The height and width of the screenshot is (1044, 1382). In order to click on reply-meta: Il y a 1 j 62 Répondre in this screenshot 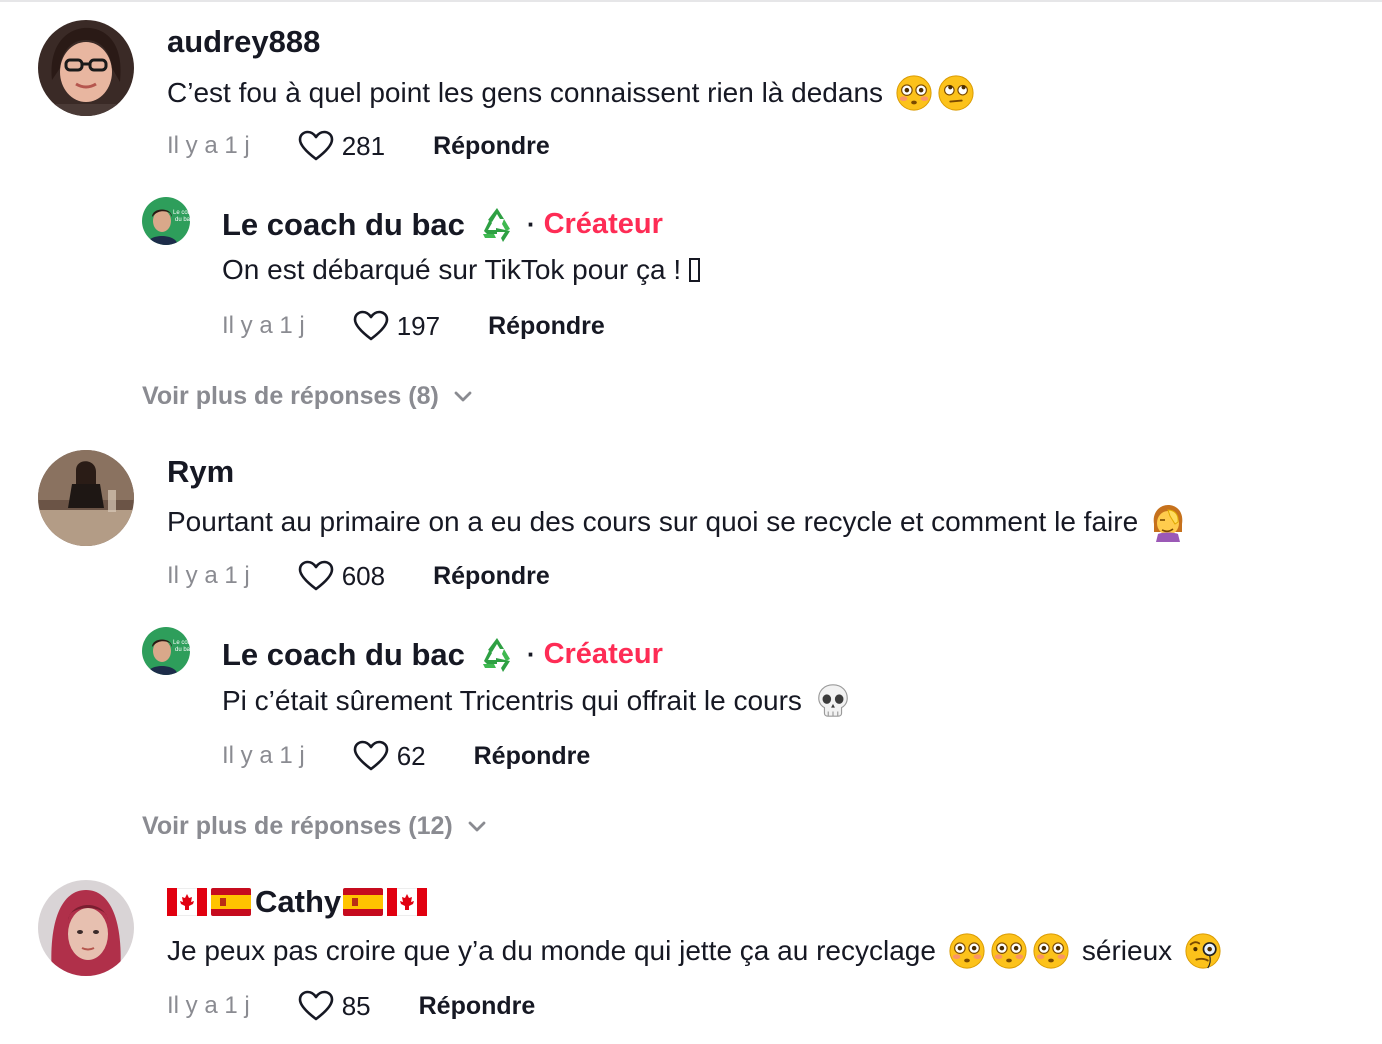, I will do `click(406, 756)`.